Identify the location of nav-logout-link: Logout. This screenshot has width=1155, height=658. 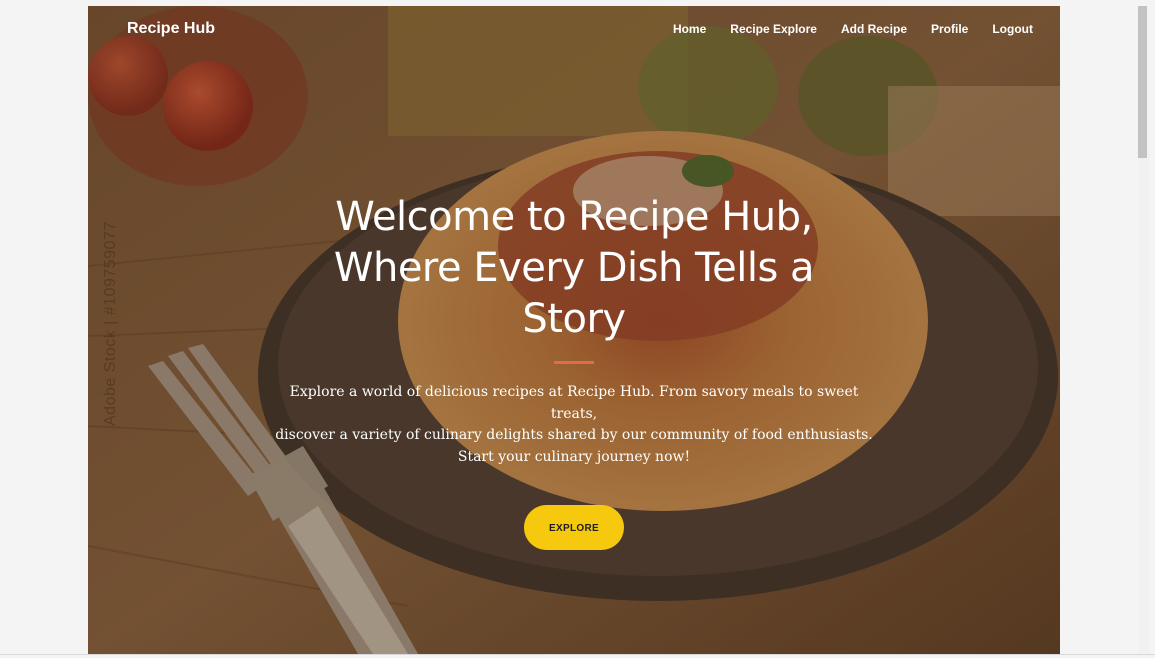
(1012, 29).